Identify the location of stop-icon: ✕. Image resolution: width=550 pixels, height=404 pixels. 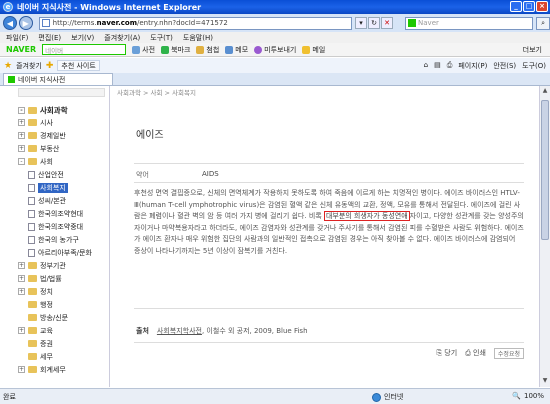
(387, 23).